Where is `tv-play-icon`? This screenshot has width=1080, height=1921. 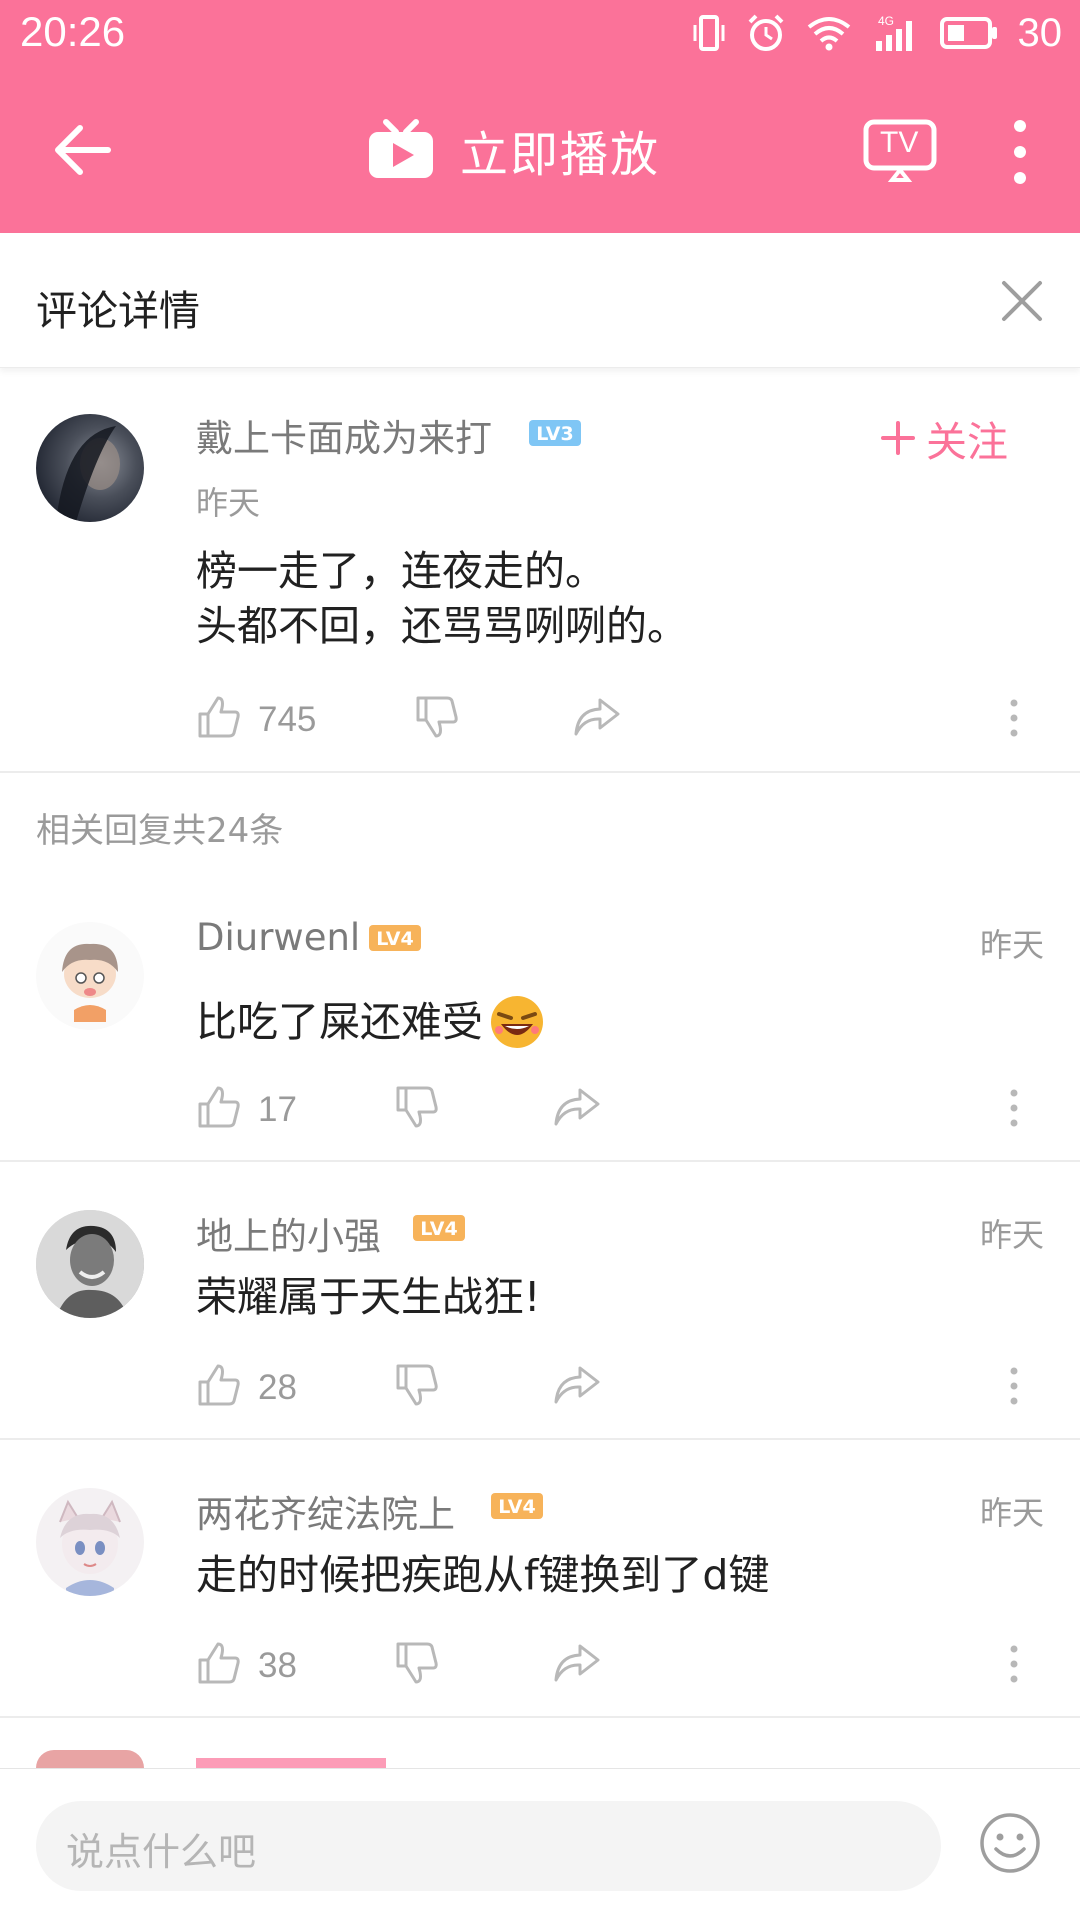 tv-play-icon is located at coordinates (401, 148).